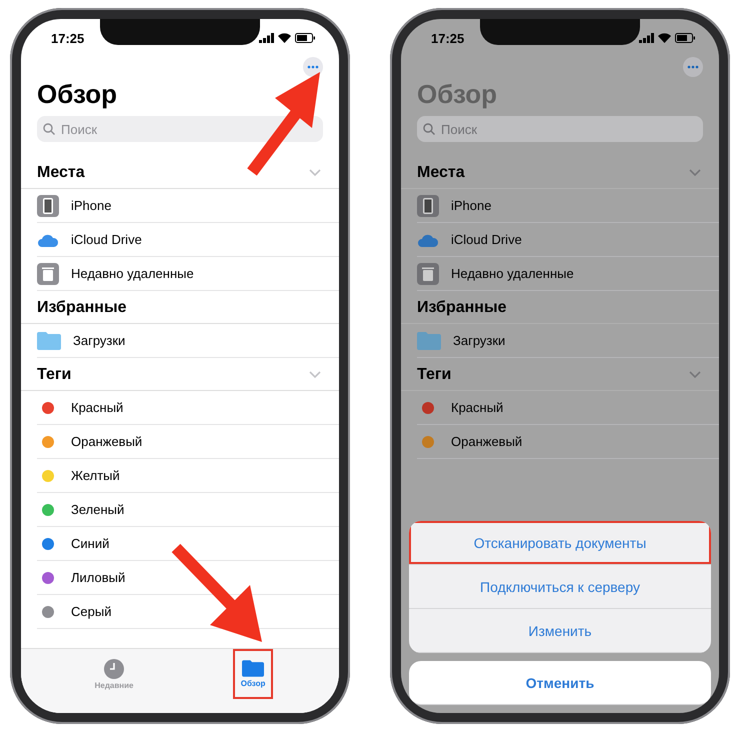  What do you see at coordinates (95, 475) in the screenshot?
I see `item-label: Желтый` at bounding box center [95, 475].